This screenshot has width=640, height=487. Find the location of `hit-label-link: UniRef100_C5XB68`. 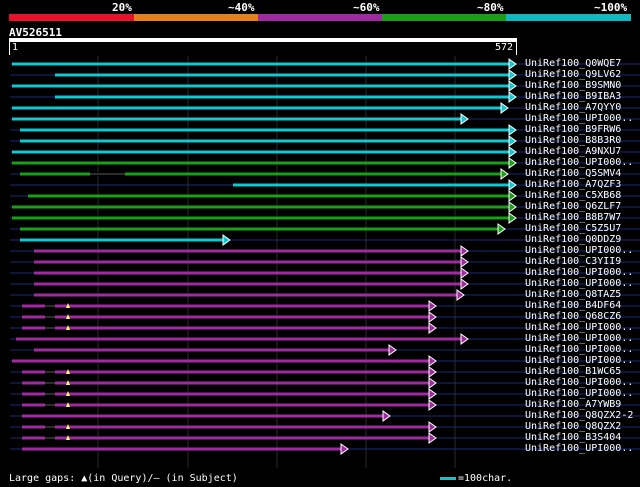

hit-label-link: UniRef100_C5XB68 is located at coordinates (573, 196).